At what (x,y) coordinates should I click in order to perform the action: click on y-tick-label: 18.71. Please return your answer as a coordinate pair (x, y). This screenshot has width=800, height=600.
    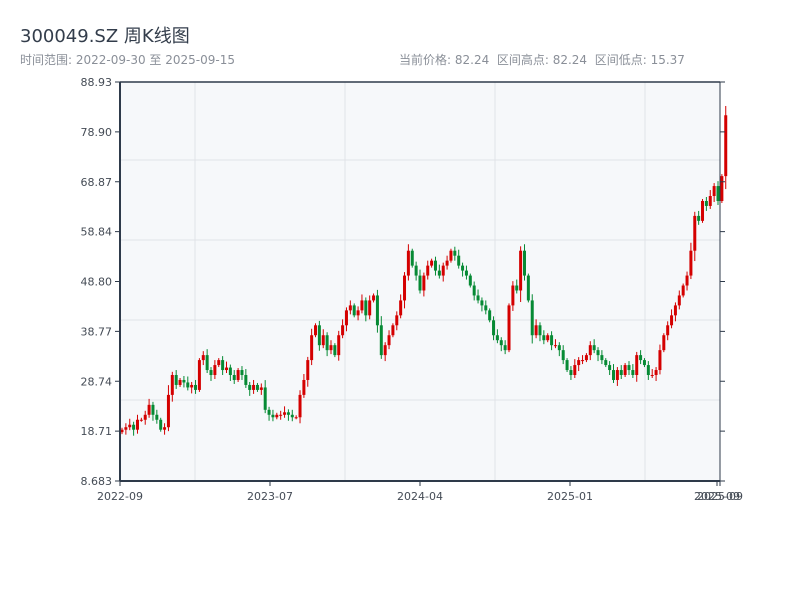
    Looking at the image, I should click on (97, 431).